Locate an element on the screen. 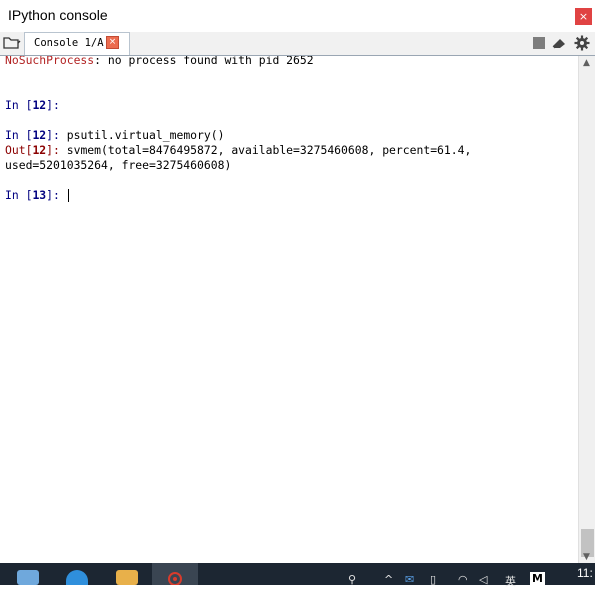 The width and height of the screenshot is (595, 589). output-text-2: used=5201035264, free=3275460608) is located at coordinates (118, 165).